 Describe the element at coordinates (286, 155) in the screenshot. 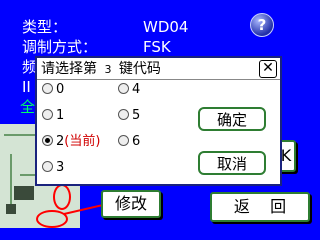

I see `bg-hidden-button-label: K` at that location.